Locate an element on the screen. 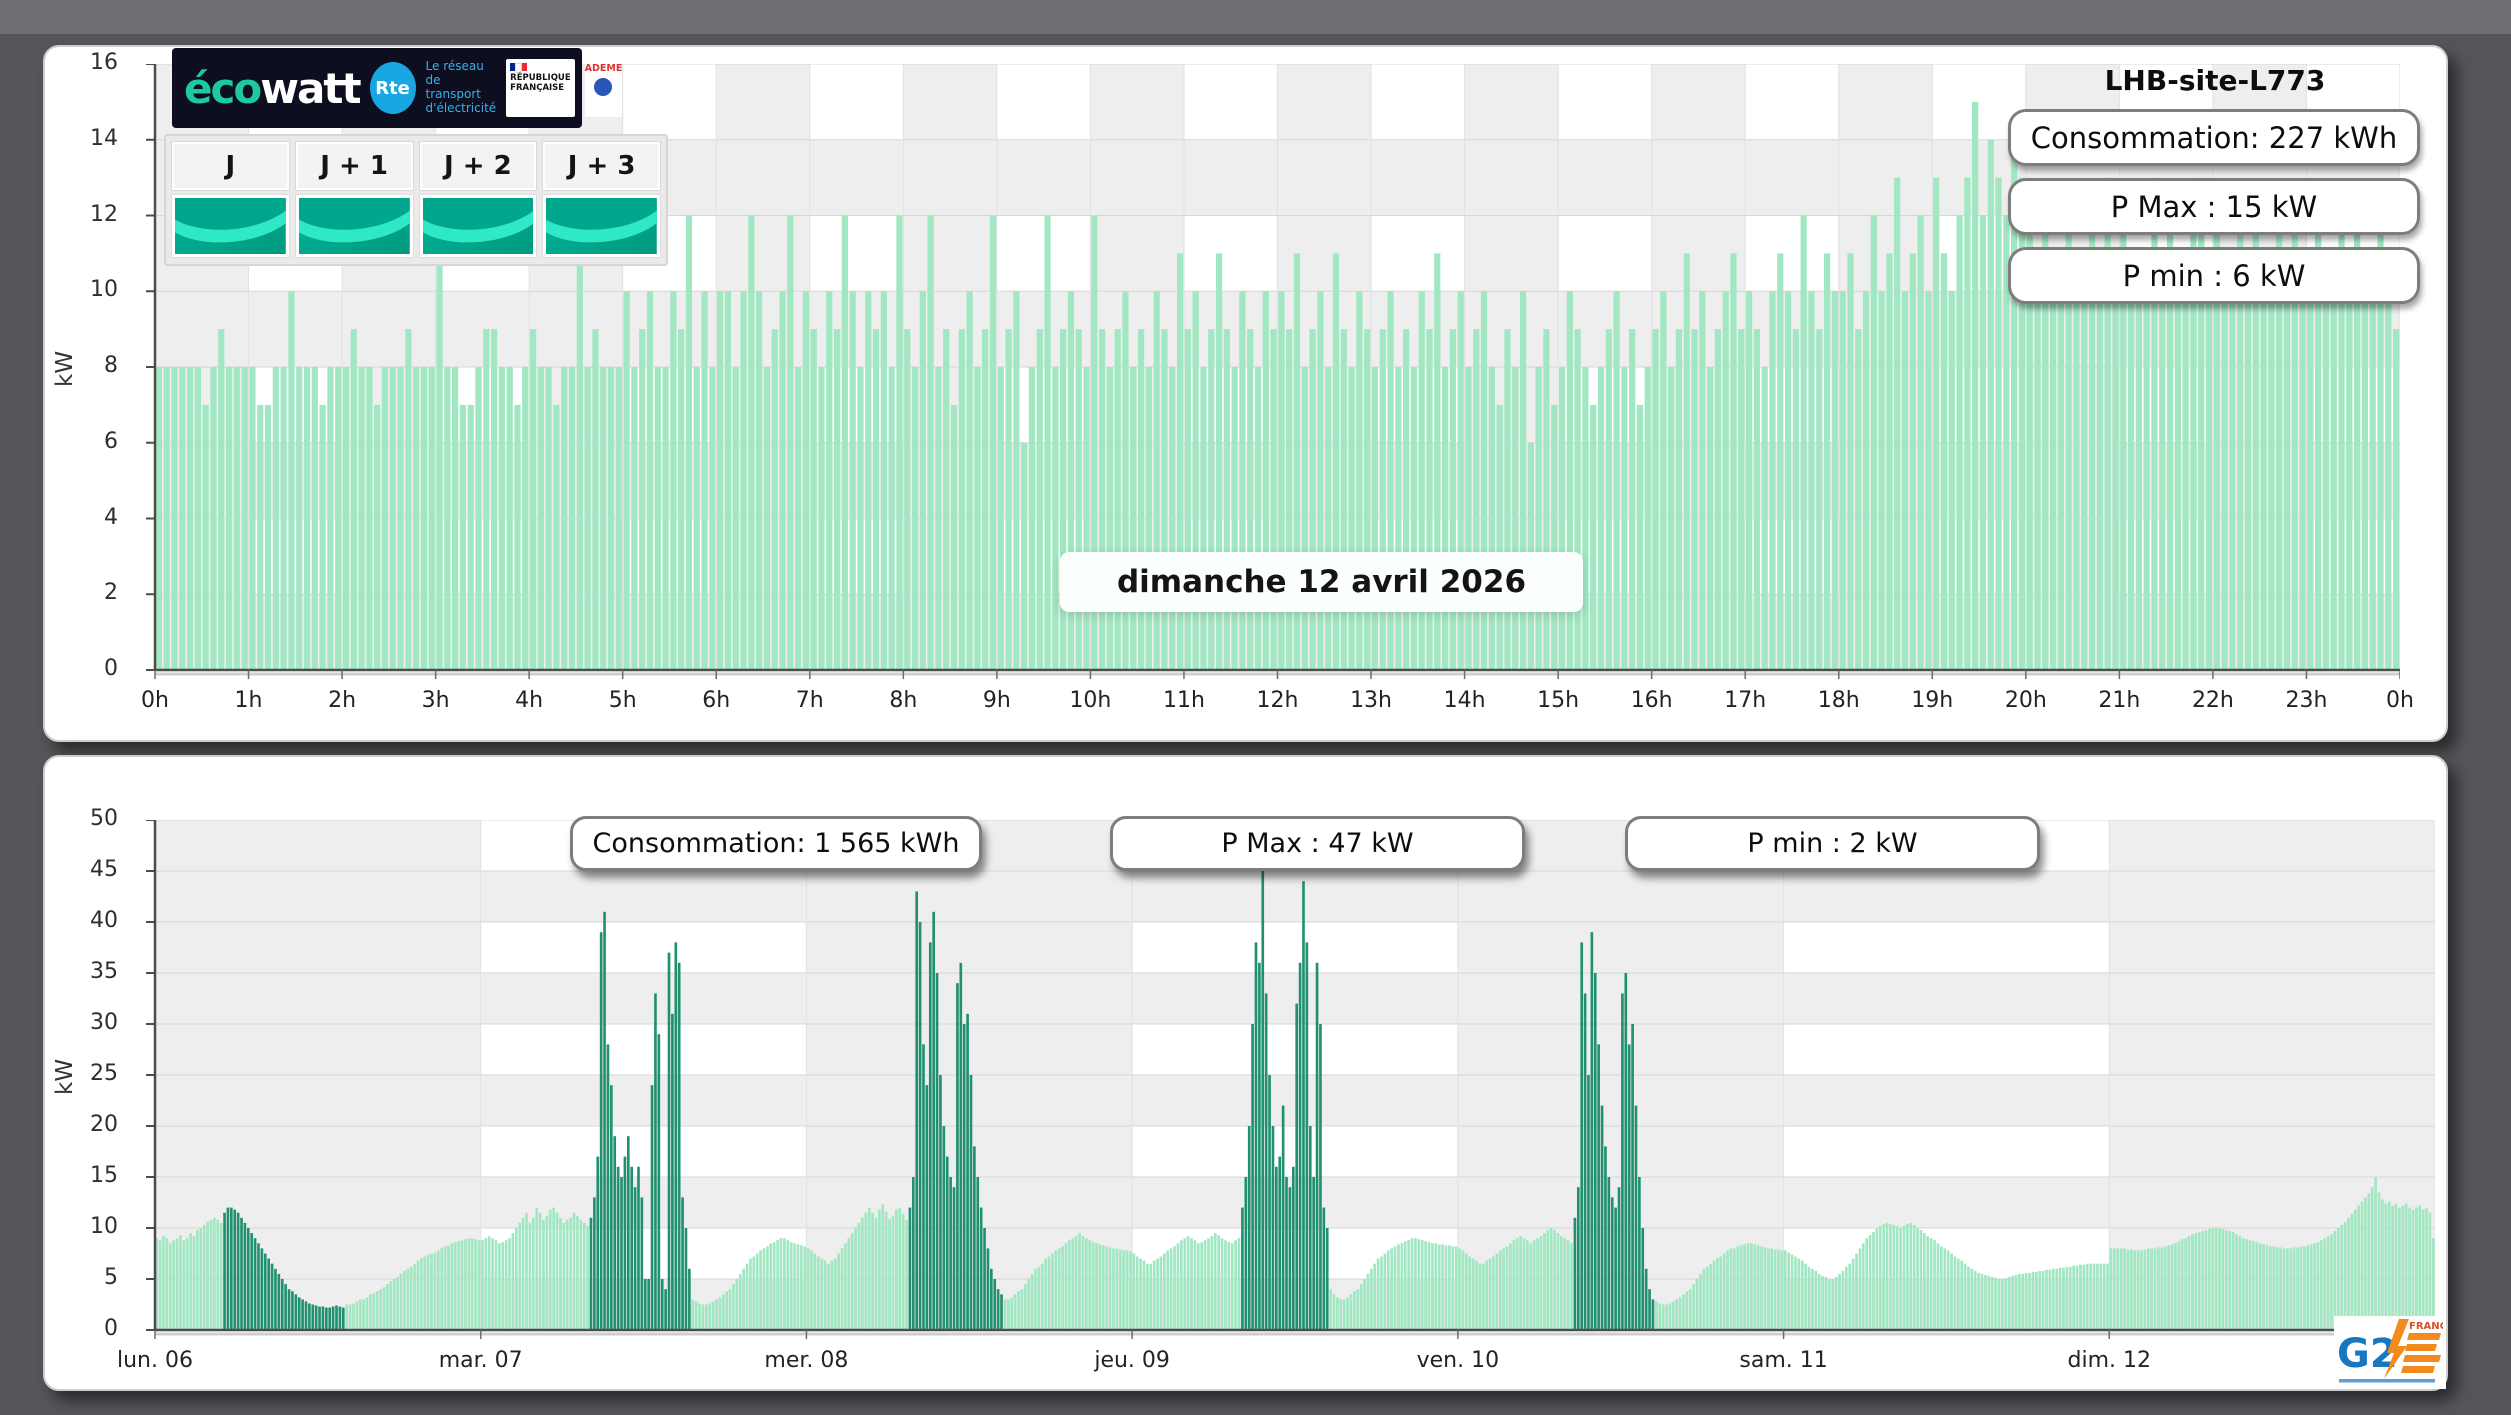  g2e-tagline-decor is located at coordinates (2387, 1380).